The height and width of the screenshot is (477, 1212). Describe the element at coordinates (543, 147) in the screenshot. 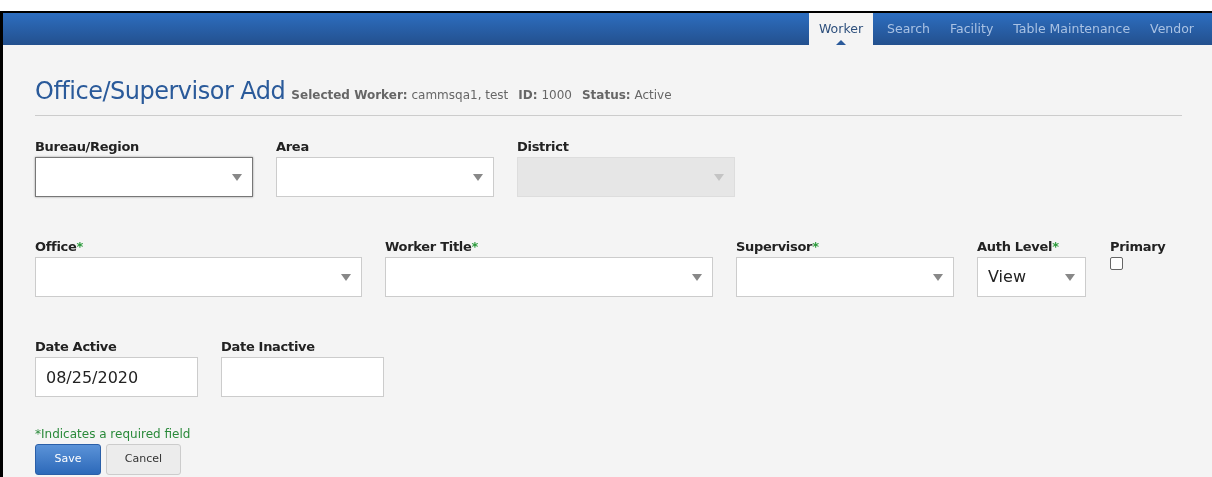

I see `field-label: District` at that location.